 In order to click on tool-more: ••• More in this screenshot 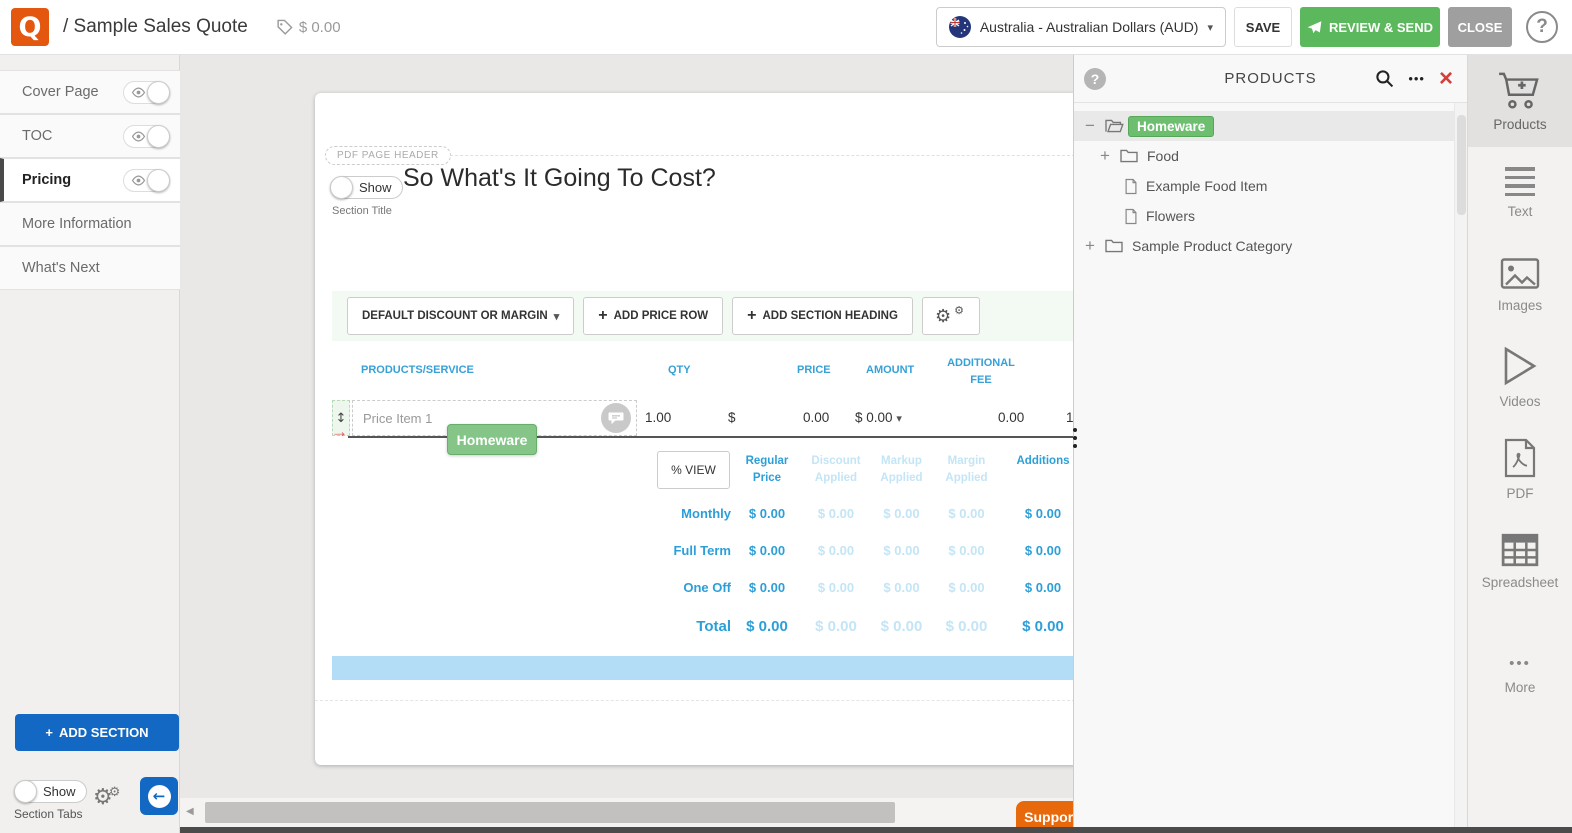, I will do `click(1520, 675)`.